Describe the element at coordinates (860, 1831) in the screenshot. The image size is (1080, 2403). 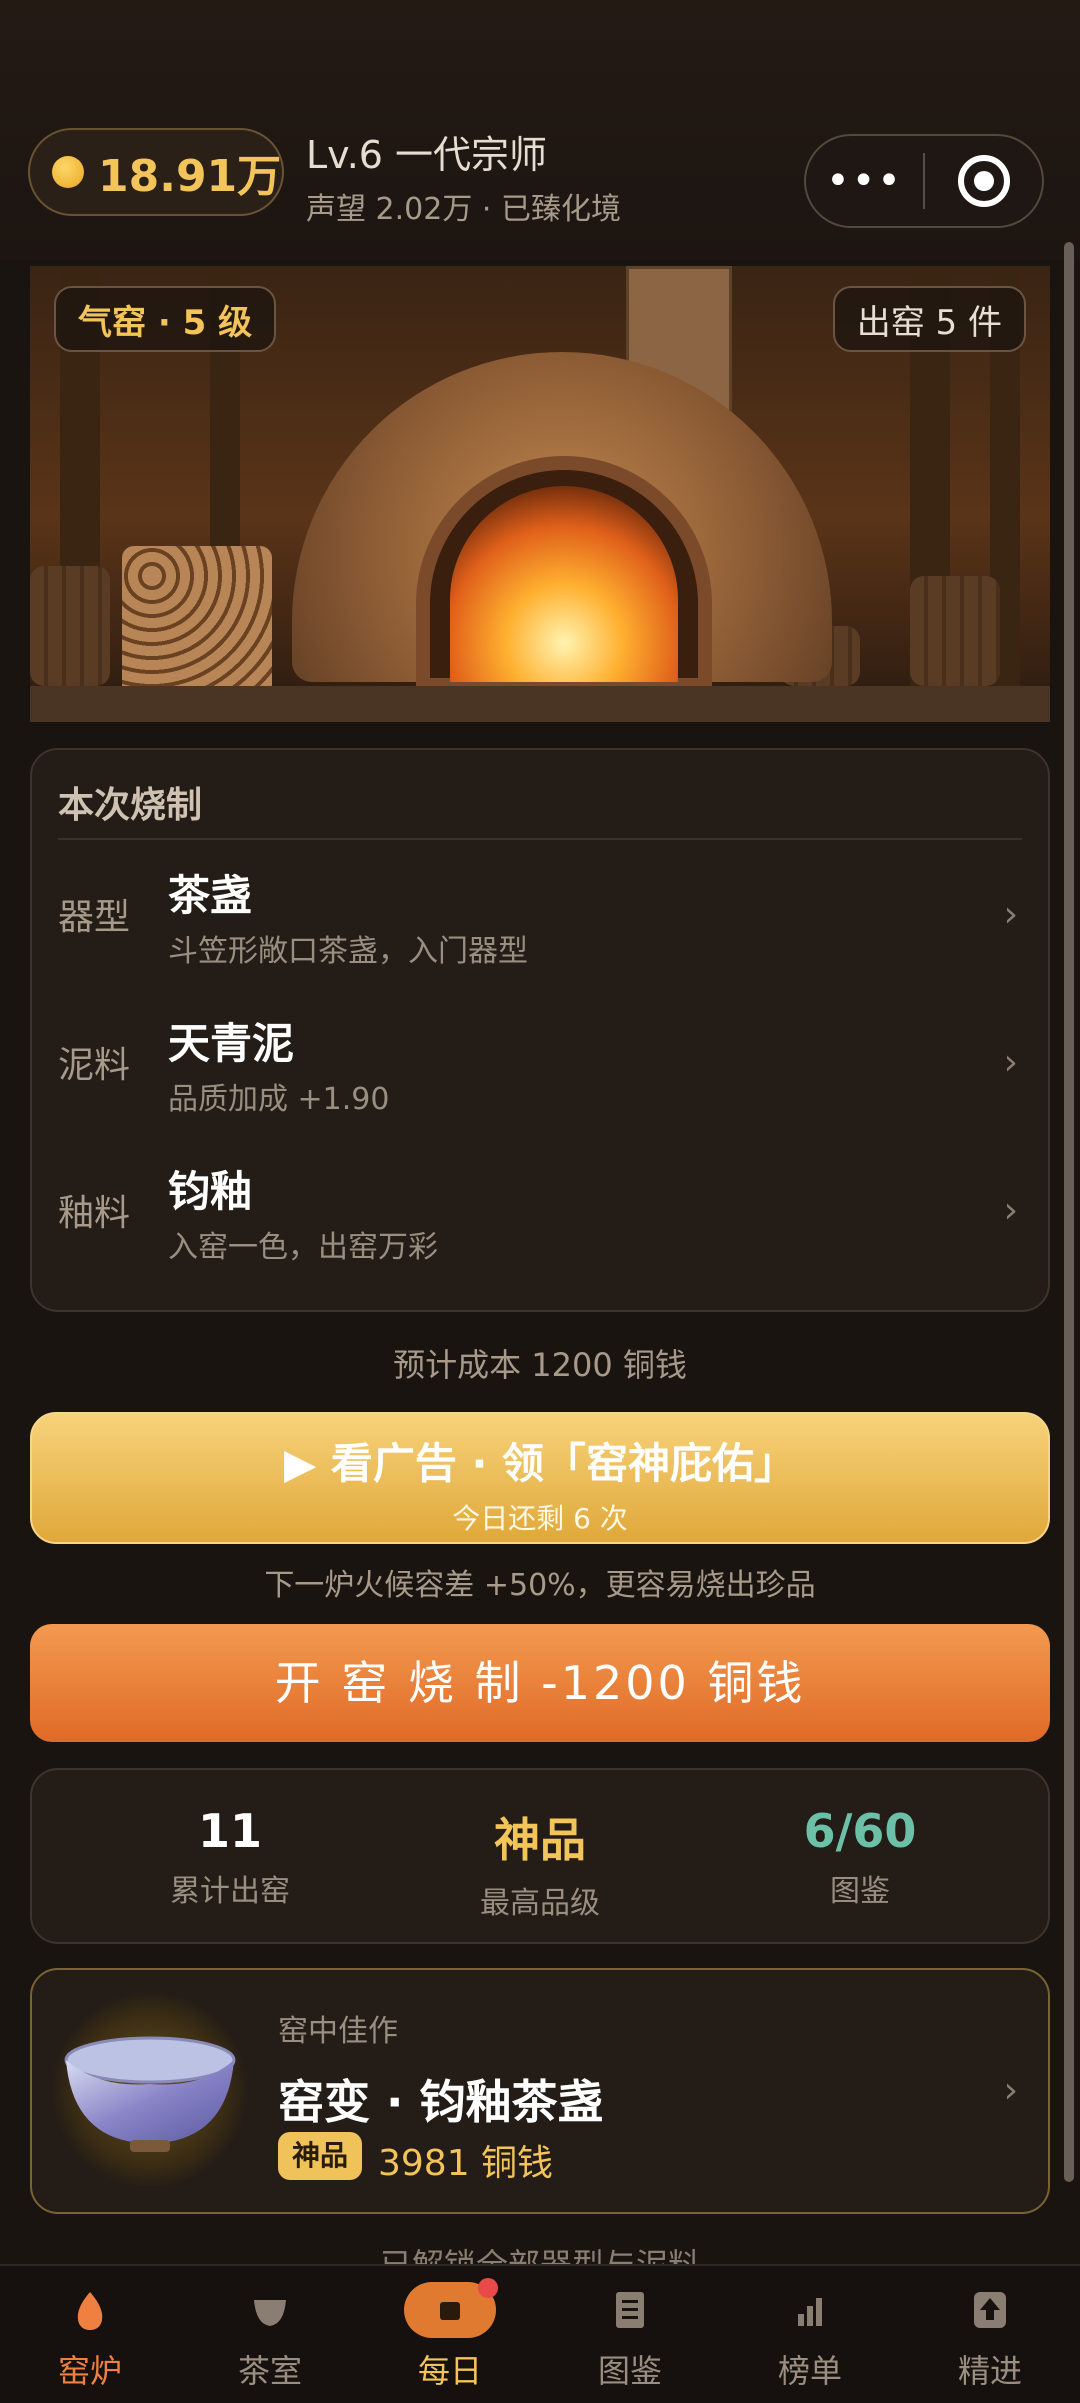
I see `stat-value: 6/60` at that location.